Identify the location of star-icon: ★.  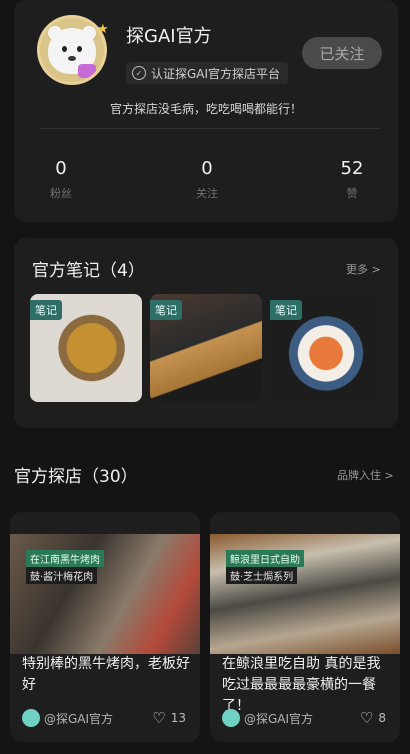
(103, 29).